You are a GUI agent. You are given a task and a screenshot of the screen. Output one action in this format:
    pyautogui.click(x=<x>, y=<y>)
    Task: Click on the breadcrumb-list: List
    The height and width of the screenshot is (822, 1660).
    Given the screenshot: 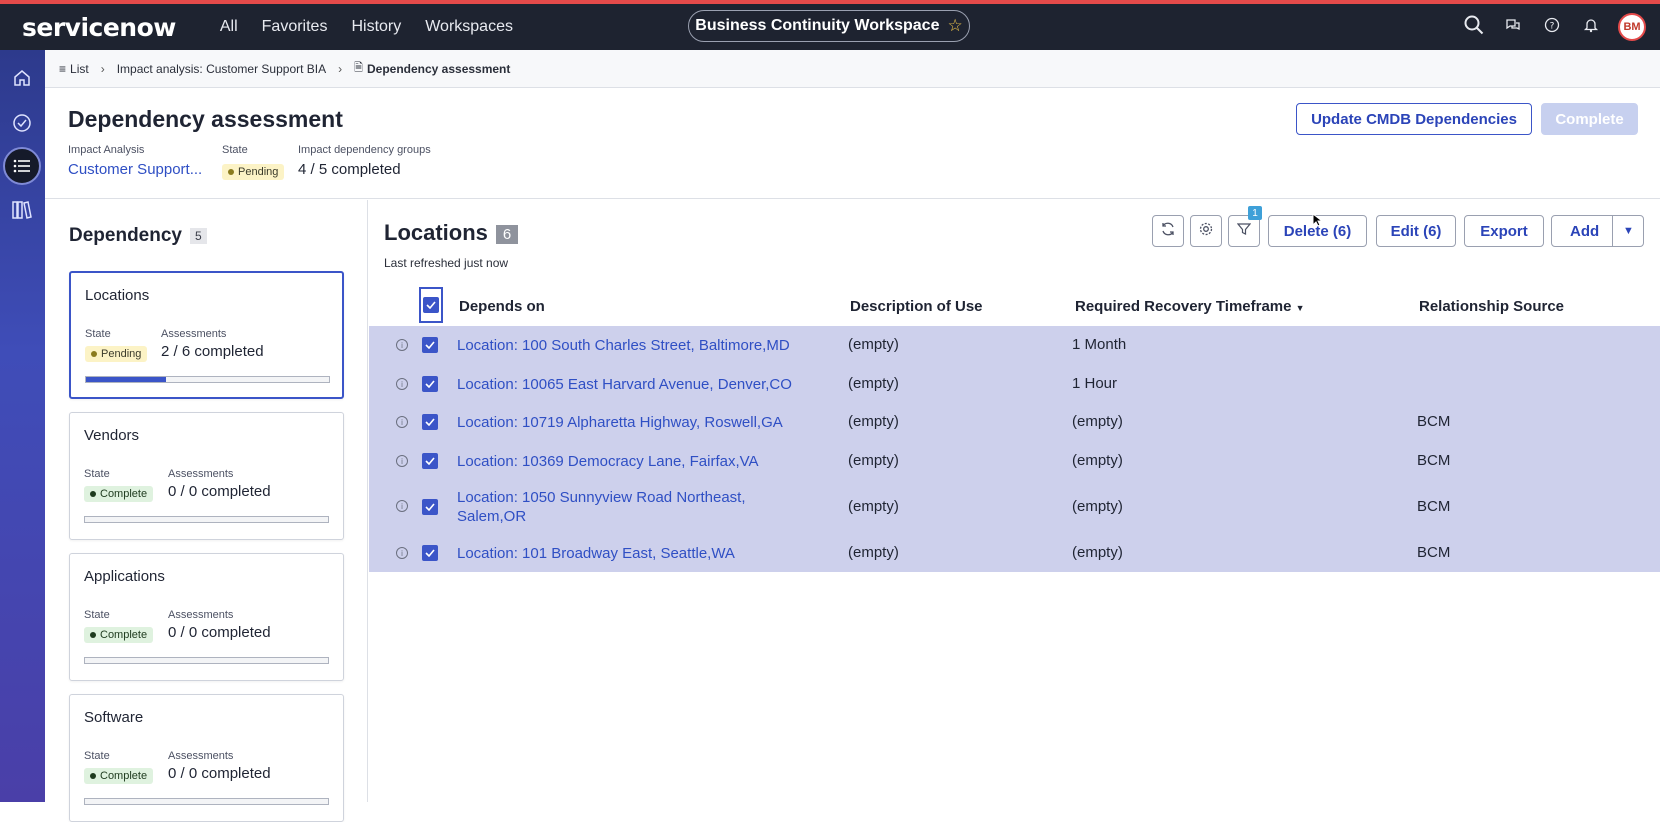 What is the action you would take?
    pyautogui.click(x=79, y=69)
    